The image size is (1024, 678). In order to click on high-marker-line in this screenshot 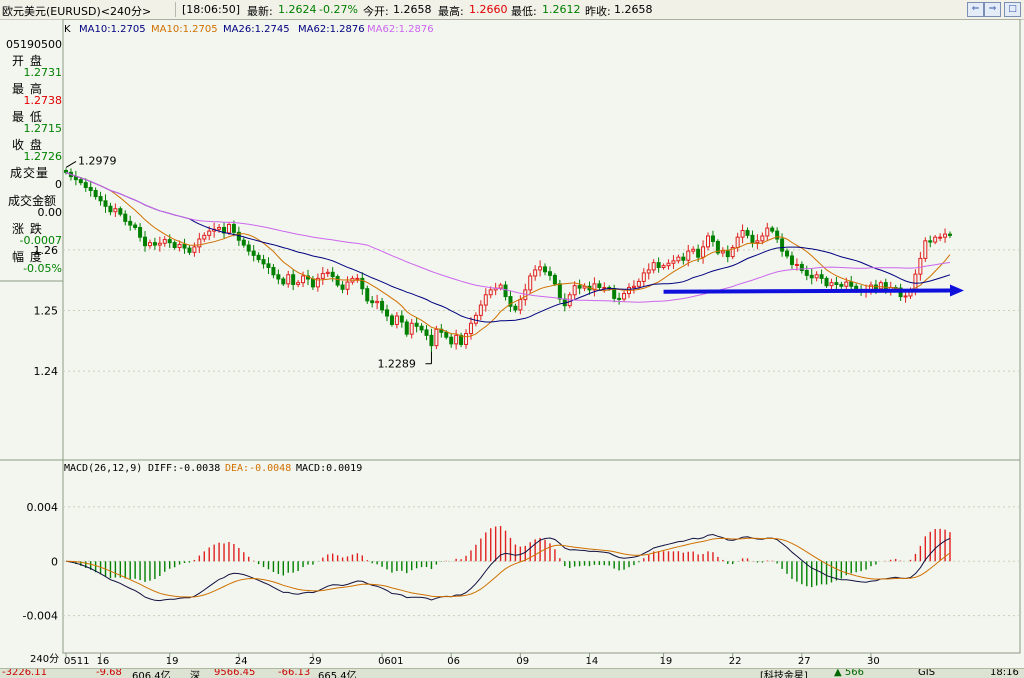, I will do `click(71, 164)`.